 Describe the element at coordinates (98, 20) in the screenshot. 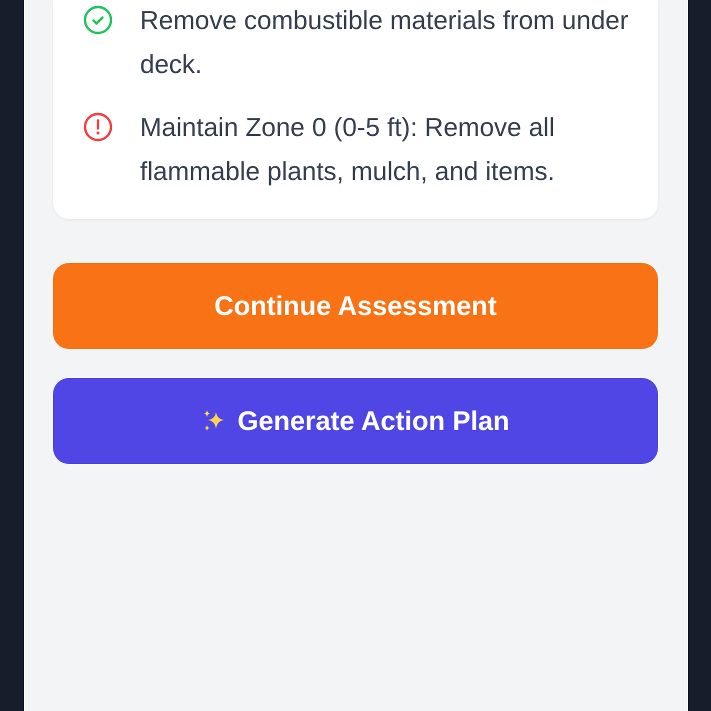

I see `check-circle-icon` at that location.